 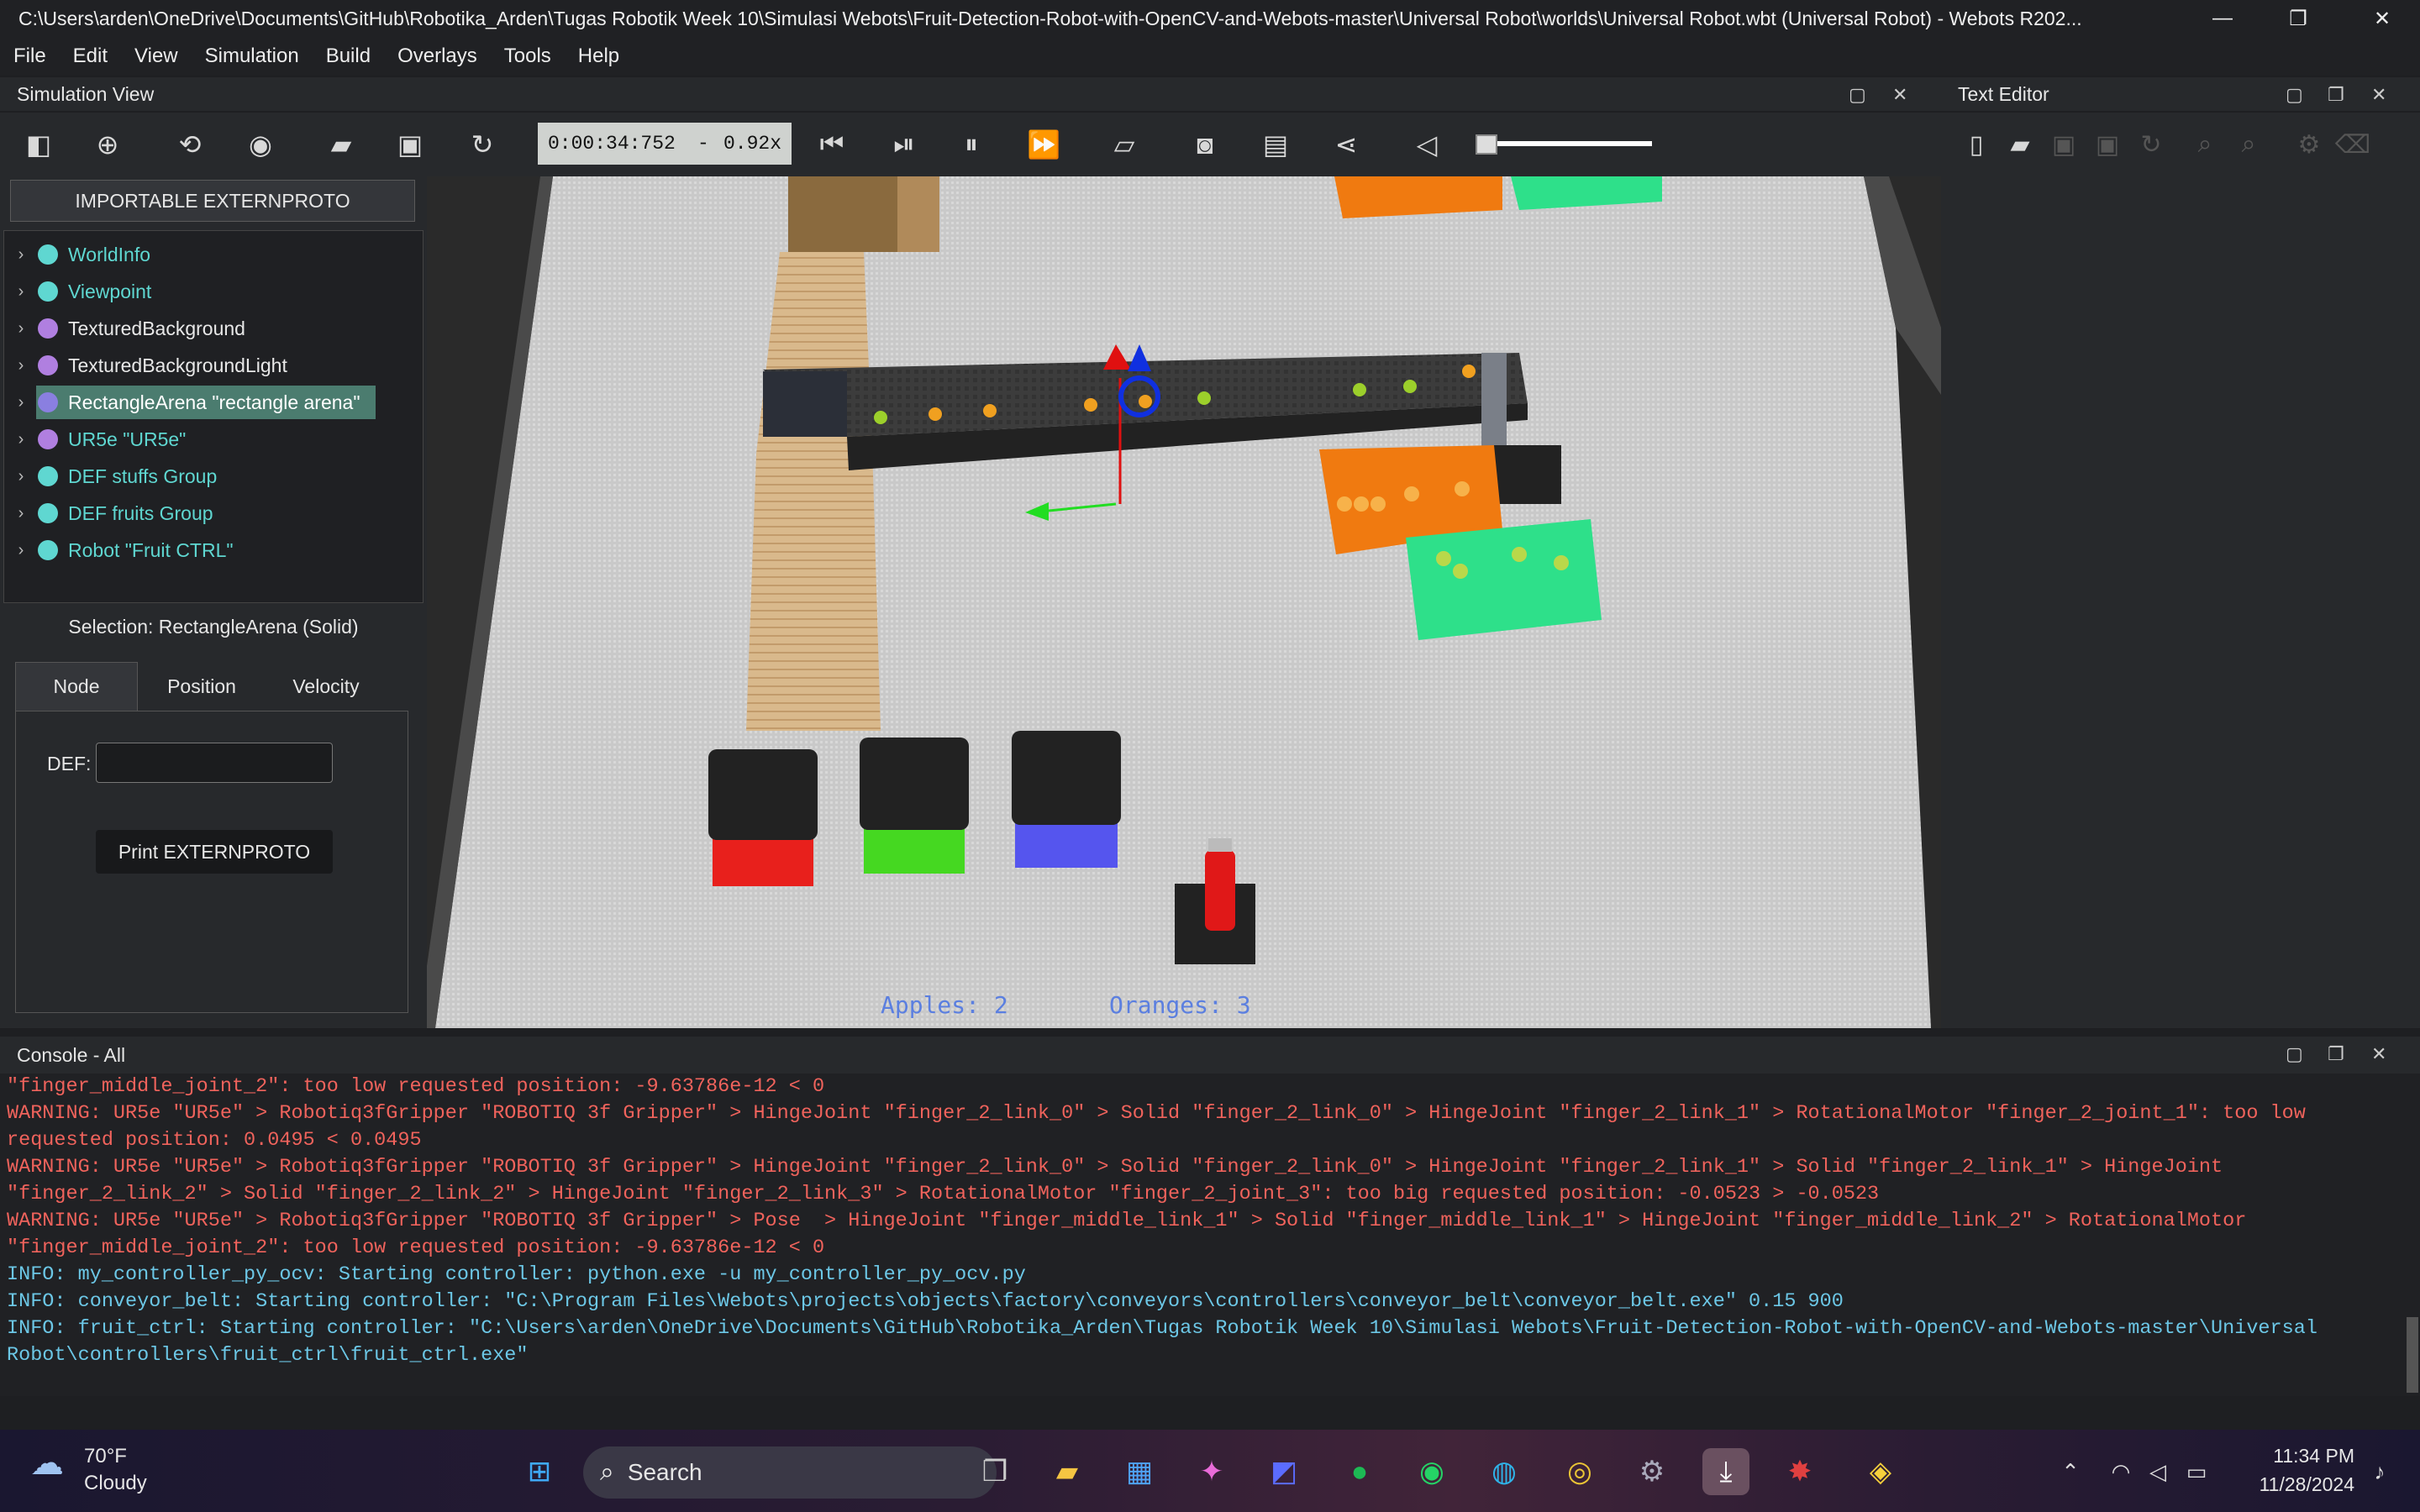 I want to click on build-gear-icon: ⚙, so click(x=2309, y=144).